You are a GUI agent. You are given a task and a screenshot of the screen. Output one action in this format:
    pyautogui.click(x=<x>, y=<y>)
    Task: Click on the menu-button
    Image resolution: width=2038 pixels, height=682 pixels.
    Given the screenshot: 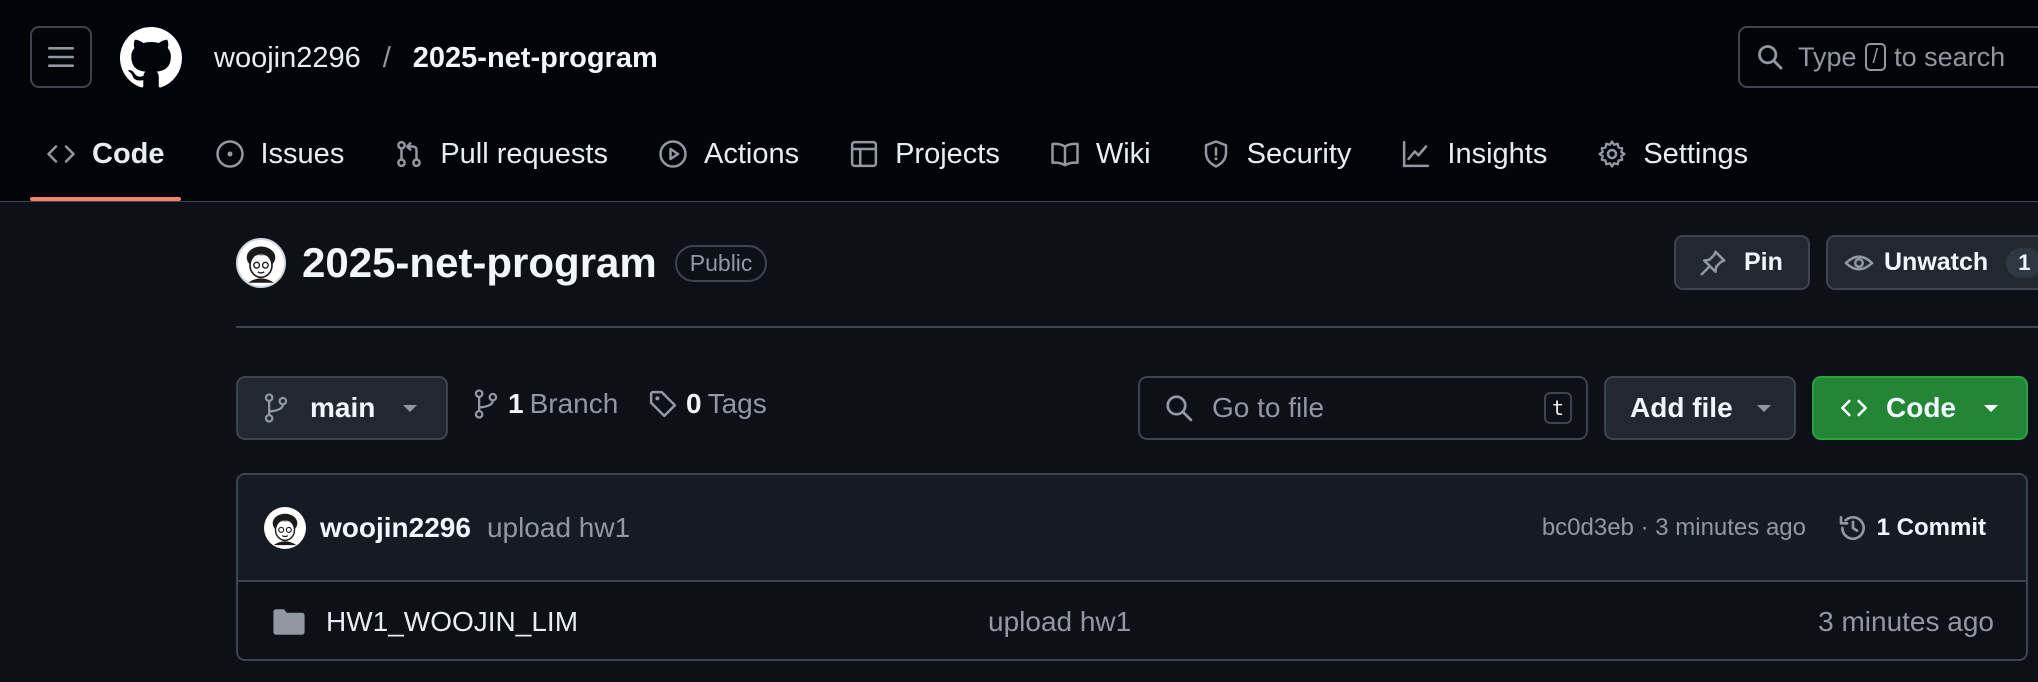 What is the action you would take?
    pyautogui.click(x=61, y=57)
    